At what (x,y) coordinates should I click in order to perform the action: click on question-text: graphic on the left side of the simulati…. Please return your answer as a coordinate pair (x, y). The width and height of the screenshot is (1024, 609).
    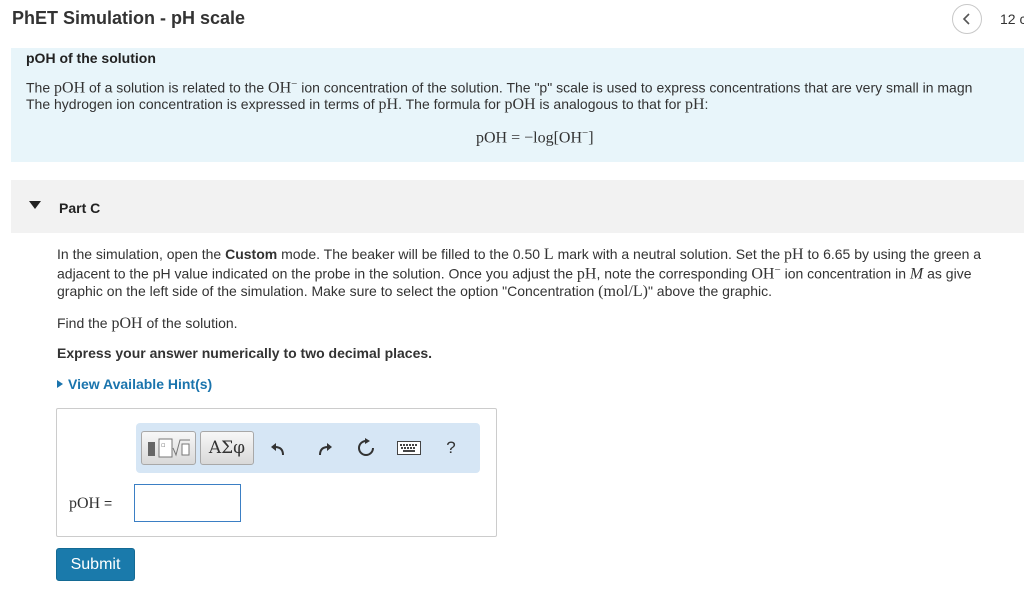
    Looking at the image, I should click on (328, 291).